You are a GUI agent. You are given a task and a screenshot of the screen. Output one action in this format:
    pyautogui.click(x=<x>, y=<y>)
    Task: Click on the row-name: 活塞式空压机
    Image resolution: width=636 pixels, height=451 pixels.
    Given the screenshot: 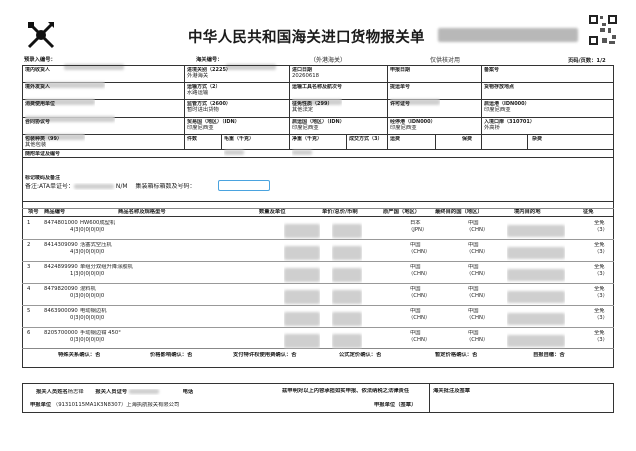 What is the action you would take?
    pyautogui.click(x=96, y=245)
    